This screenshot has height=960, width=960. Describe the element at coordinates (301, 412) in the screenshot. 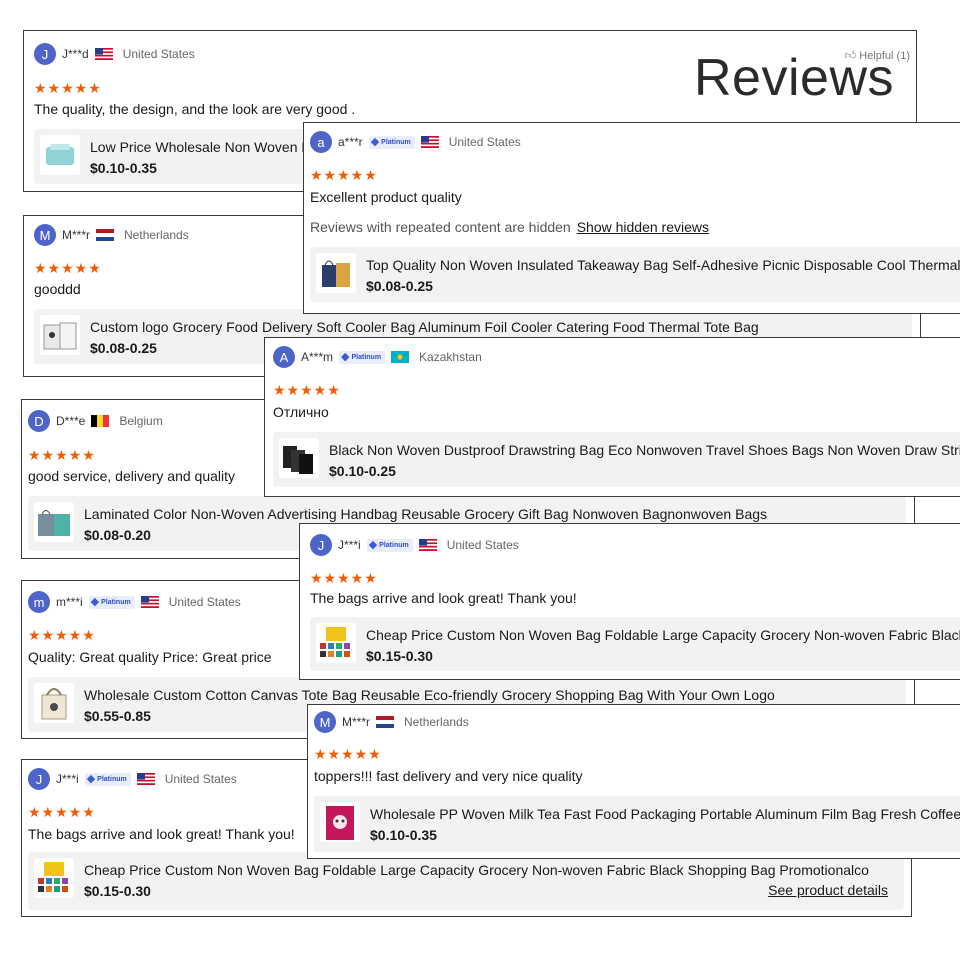

I see `review-text: Отлично` at that location.